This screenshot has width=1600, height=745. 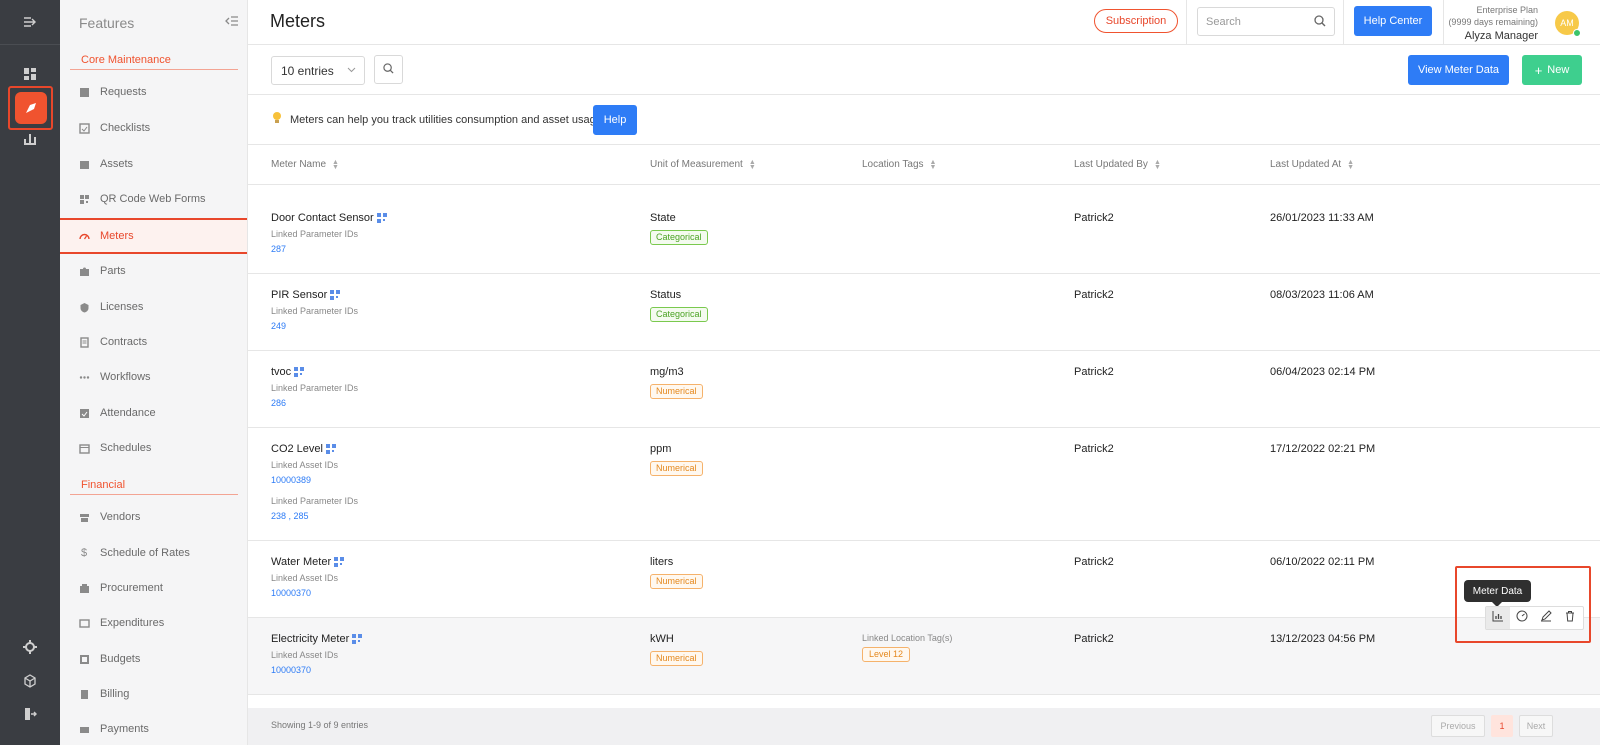 What do you see at coordinates (153, 307) in the screenshot?
I see `sidebar-item-licenses: Licenses` at bounding box center [153, 307].